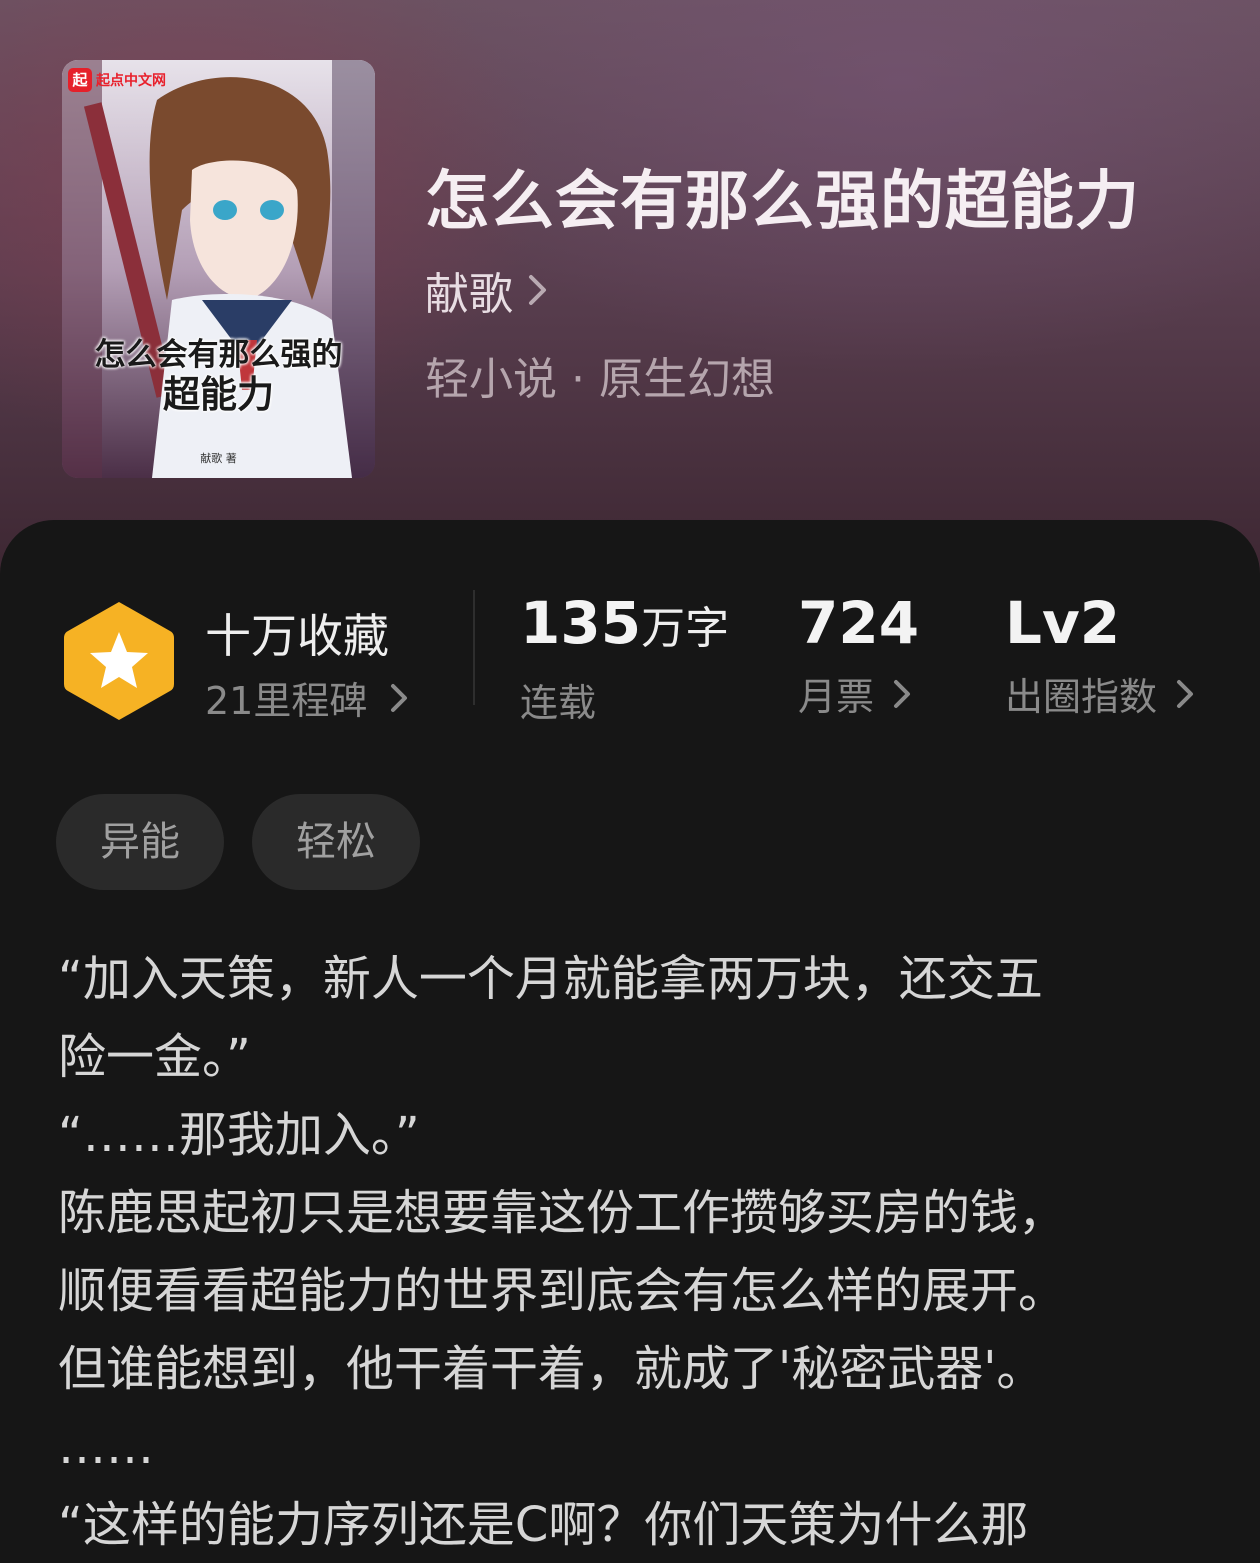 The image size is (1260, 1563). Describe the element at coordinates (218, 269) in the screenshot. I see `book-cover: 起 起点中文网 怎么会有那么强的 超能力 献歌 著` at that location.